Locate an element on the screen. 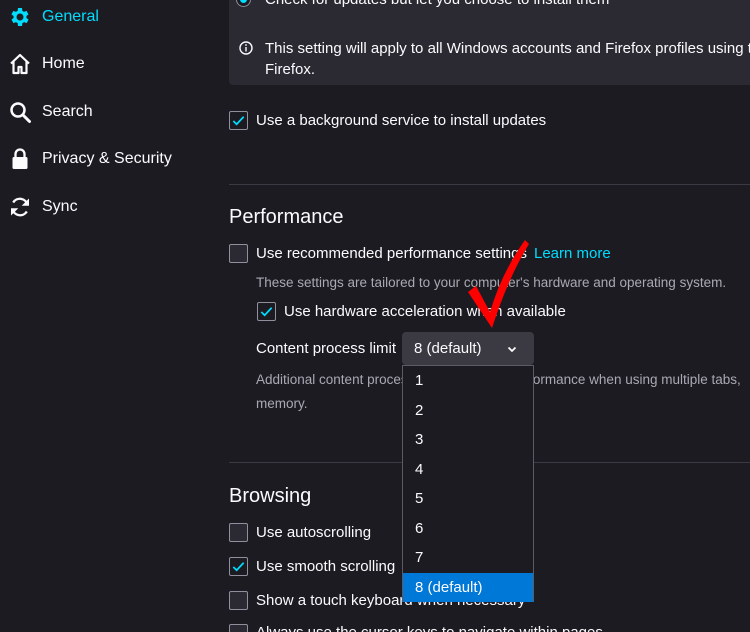  touch-keyboard-checkbox is located at coordinates (238, 600).